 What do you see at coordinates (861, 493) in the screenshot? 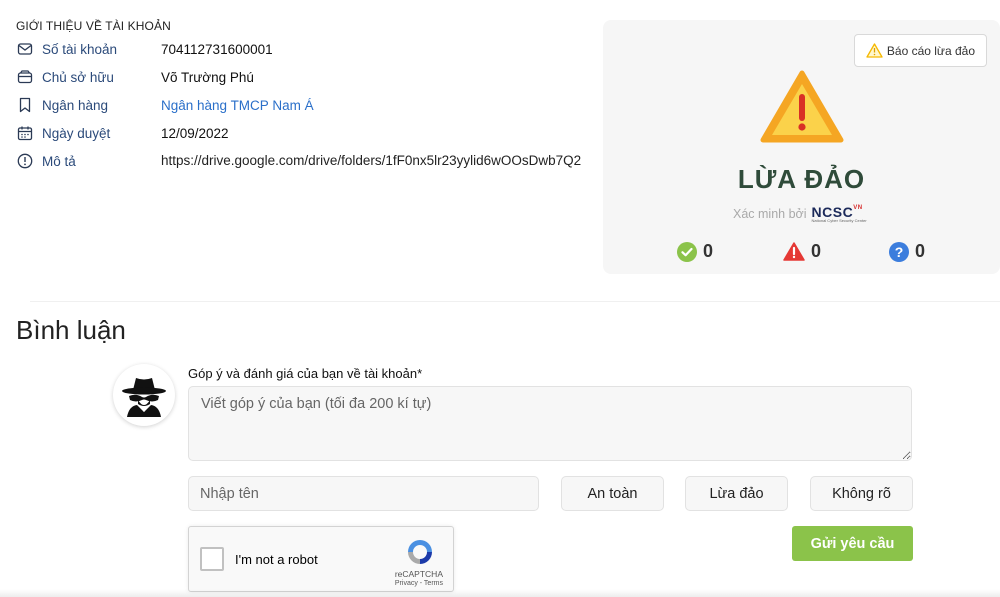
I see `choice-unknown-button: Không rõ` at bounding box center [861, 493].